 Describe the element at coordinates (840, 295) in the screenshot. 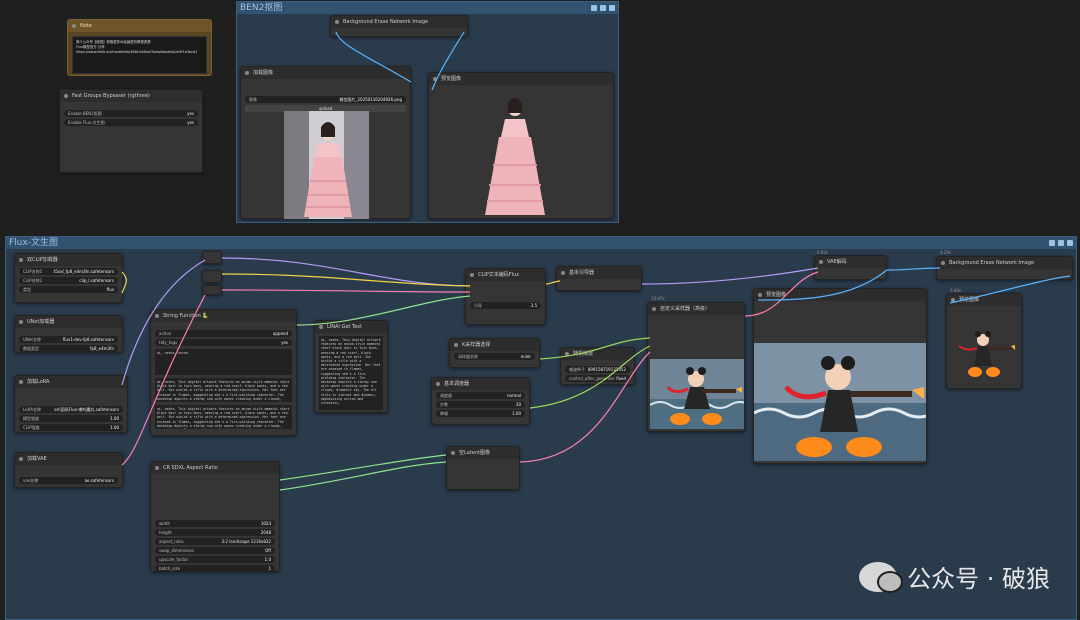

I see `preview-main-title: 预览图像` at that location.